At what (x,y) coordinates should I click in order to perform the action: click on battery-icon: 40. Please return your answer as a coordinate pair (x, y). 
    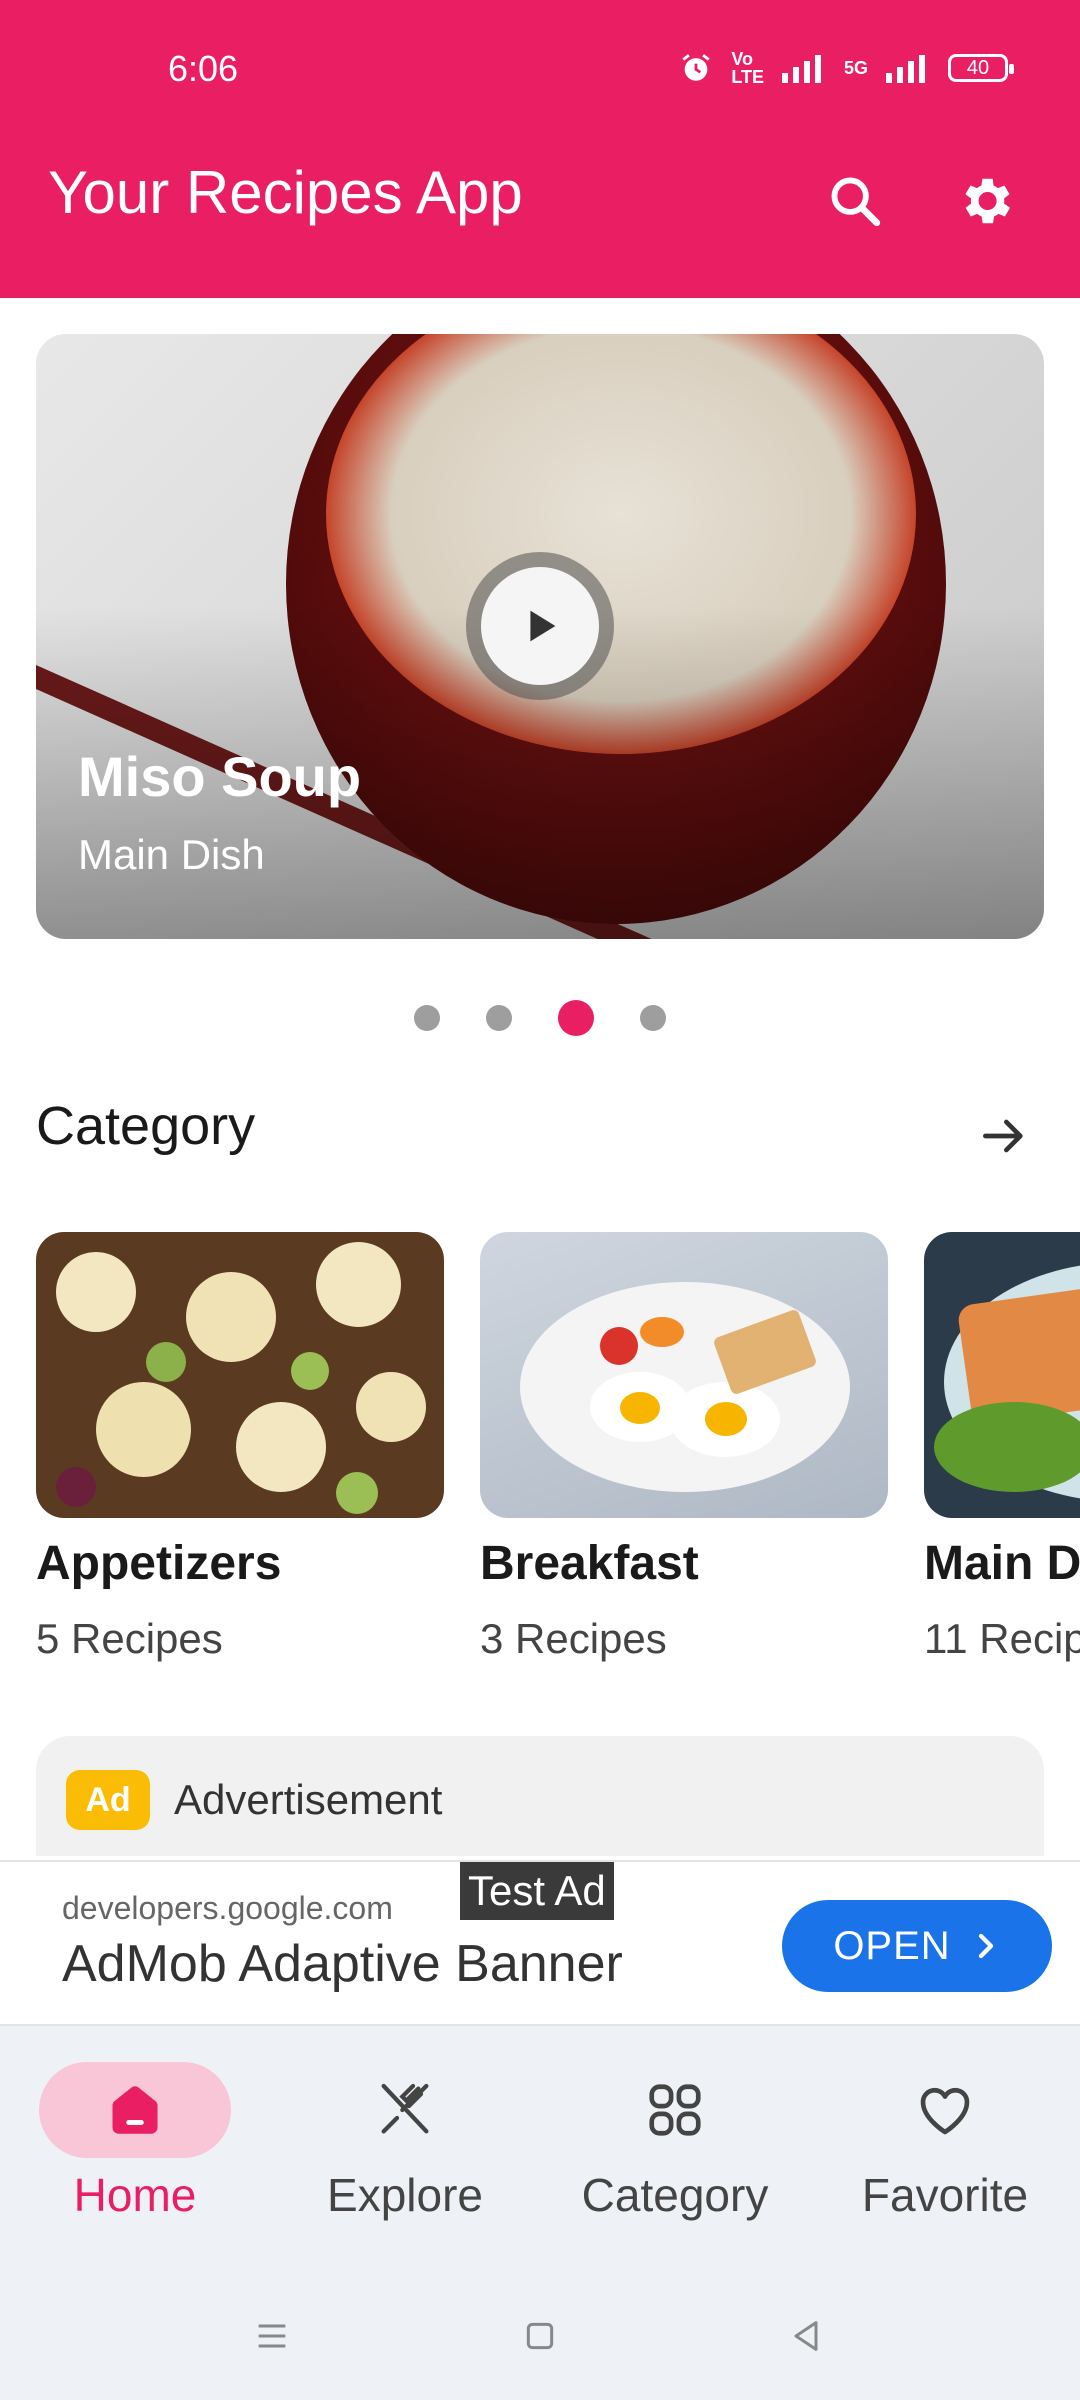
    Looking at the image, I should click on (981, 68).